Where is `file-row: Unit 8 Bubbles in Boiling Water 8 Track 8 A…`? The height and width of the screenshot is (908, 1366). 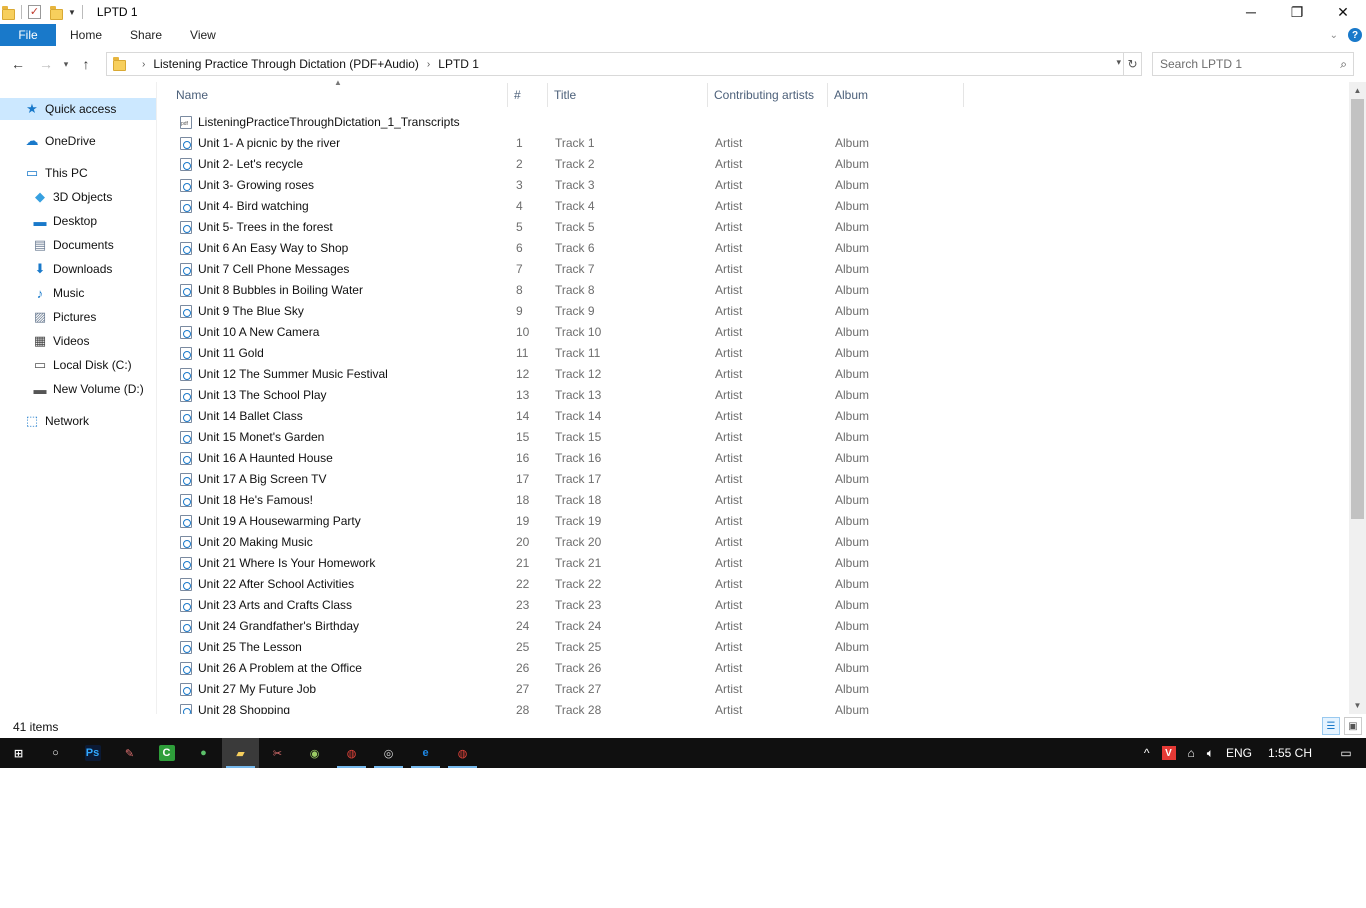
file-row: Unit 8 Bubbles in Boiling Water 8 Track 8 A… is located at coordinates (570, 290).